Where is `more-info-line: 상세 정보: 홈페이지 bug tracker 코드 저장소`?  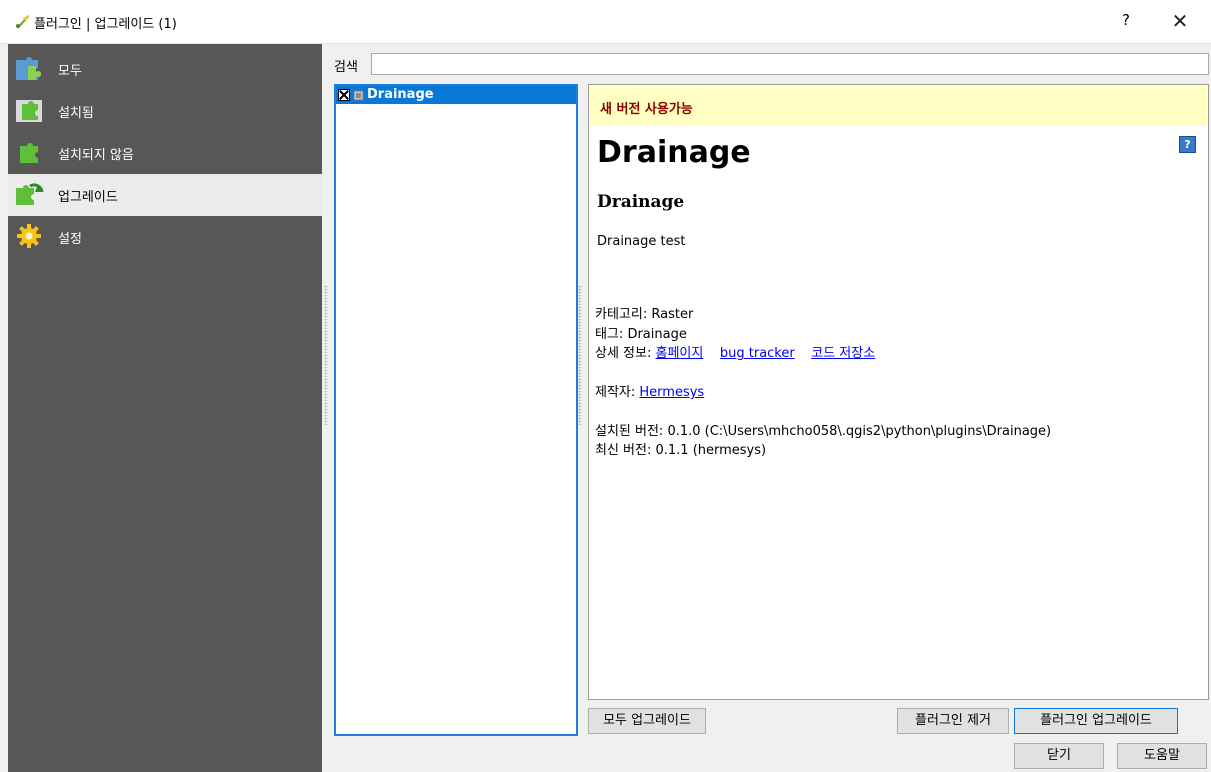 more-info-line: 상세 정보: 홈페이지 bug tracker 코드 저장소 is located at coordinates (735, 351).